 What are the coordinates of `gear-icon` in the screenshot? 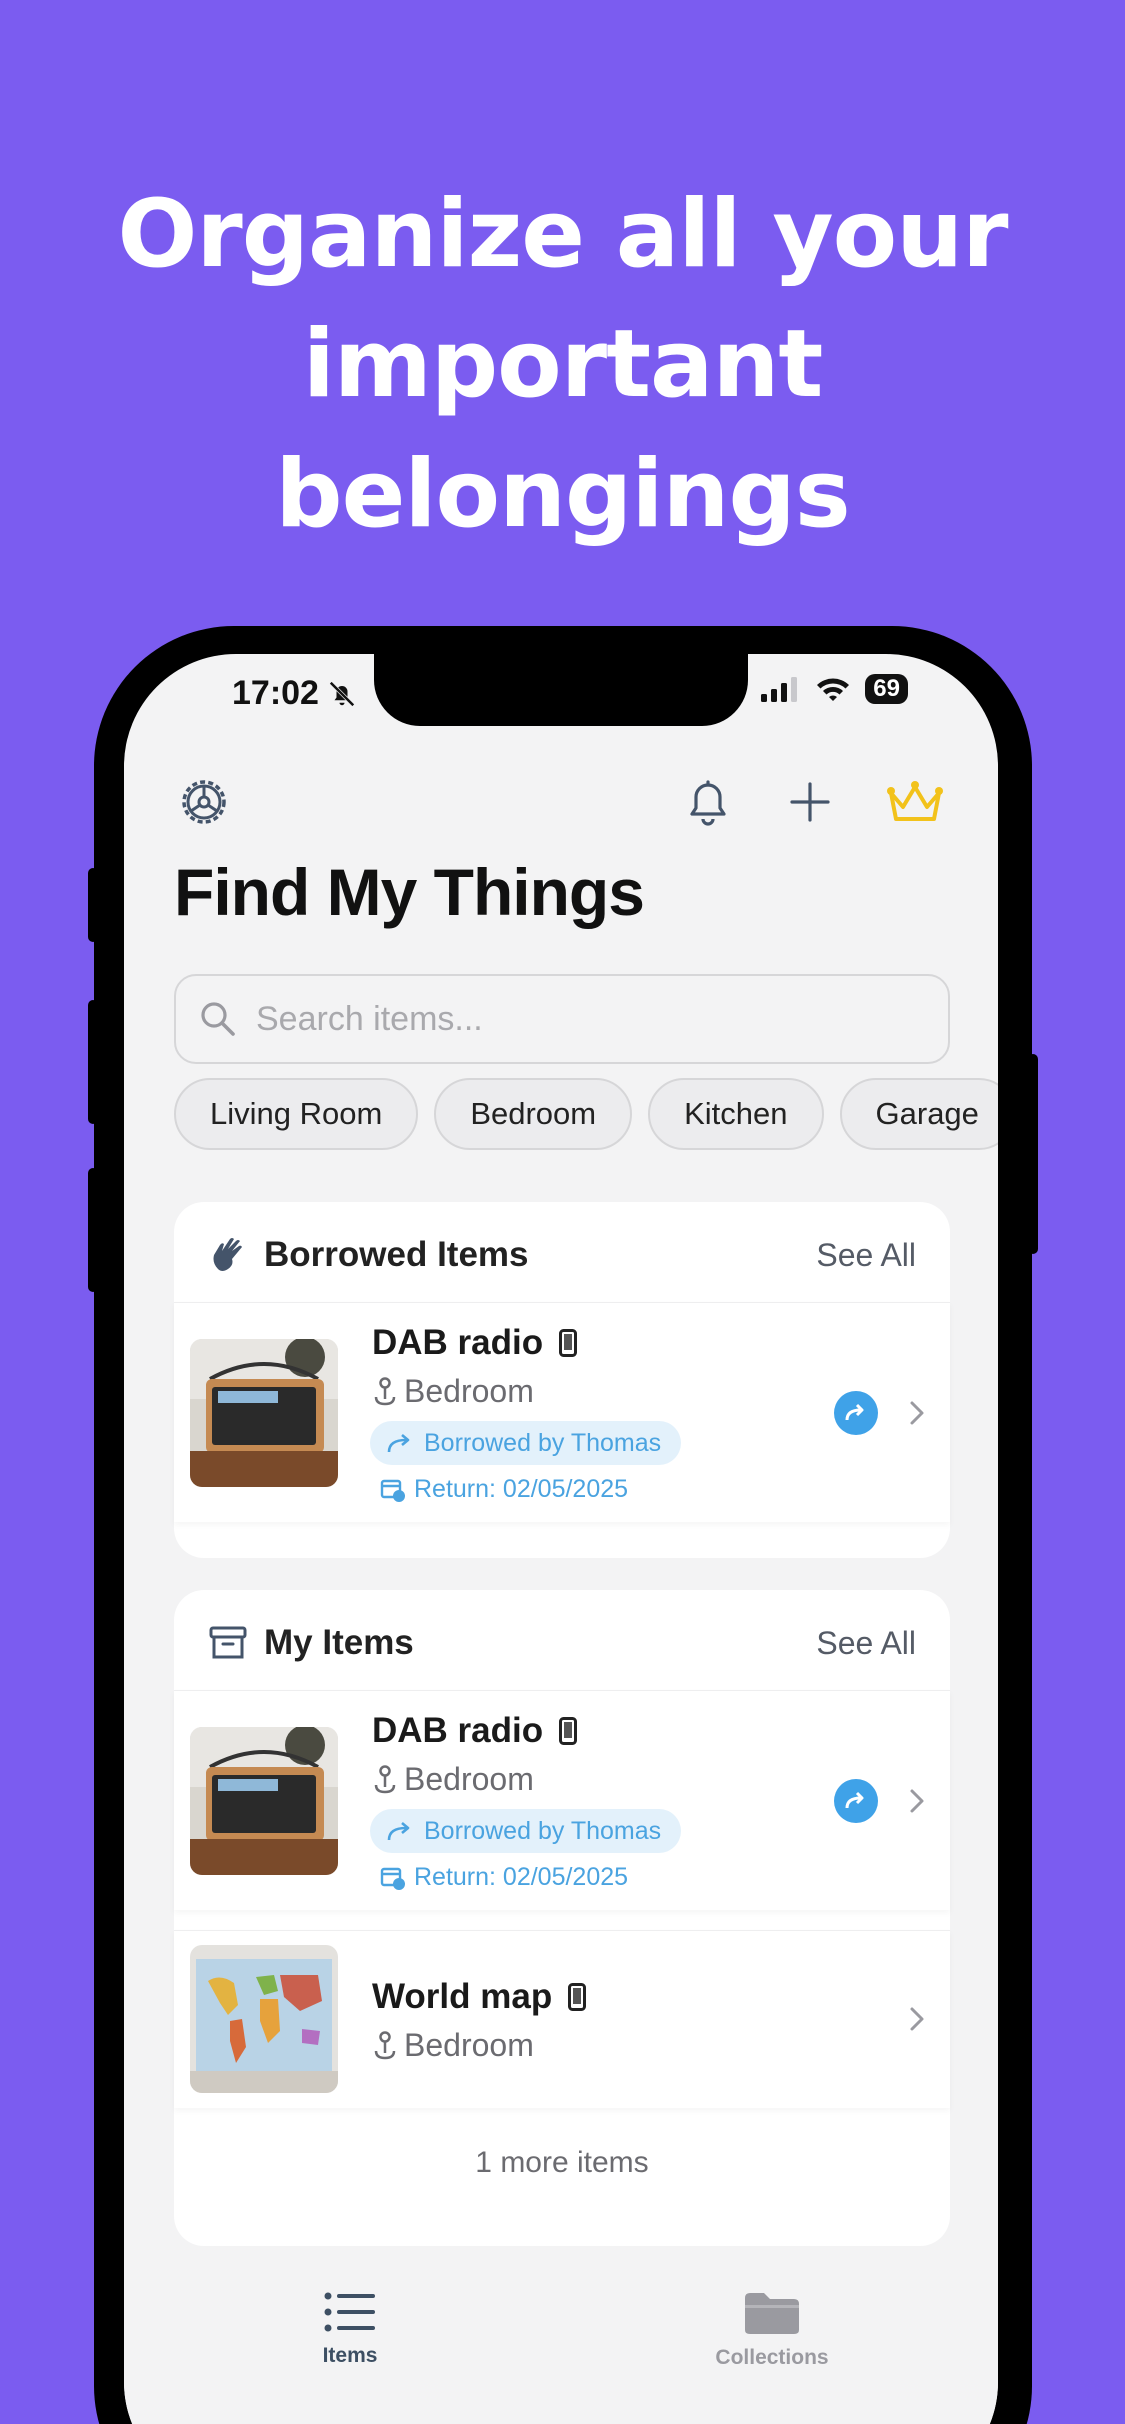 It's located at (204, 802).